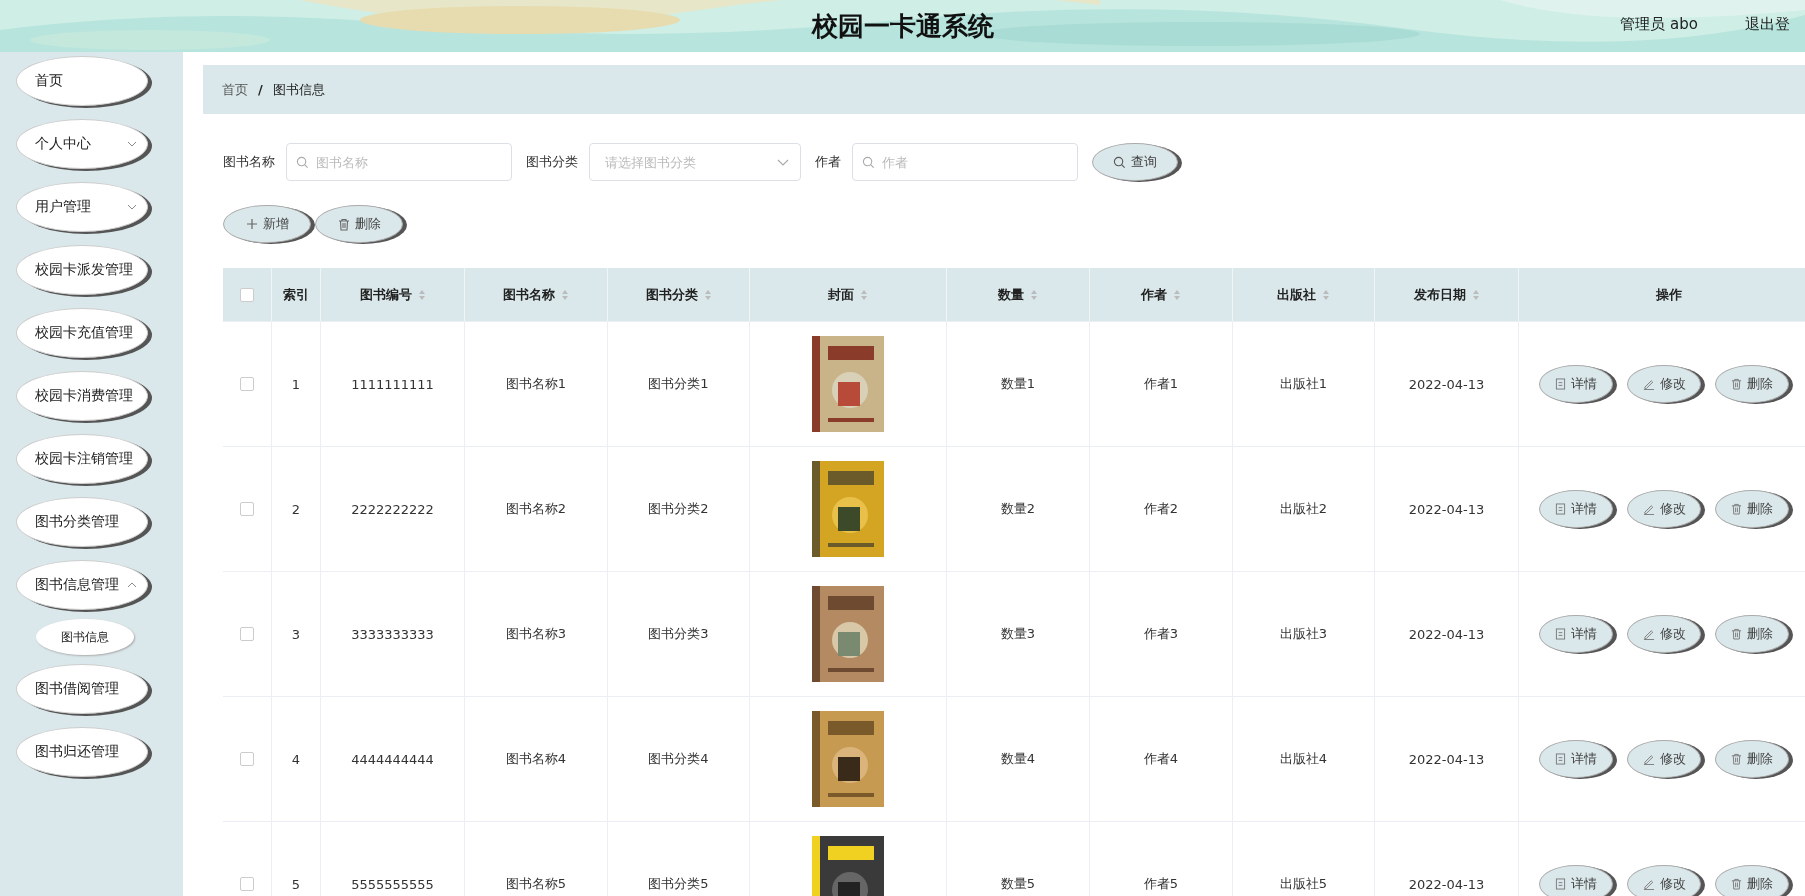  I want to click on search-field: 作者, so click(965, 162).